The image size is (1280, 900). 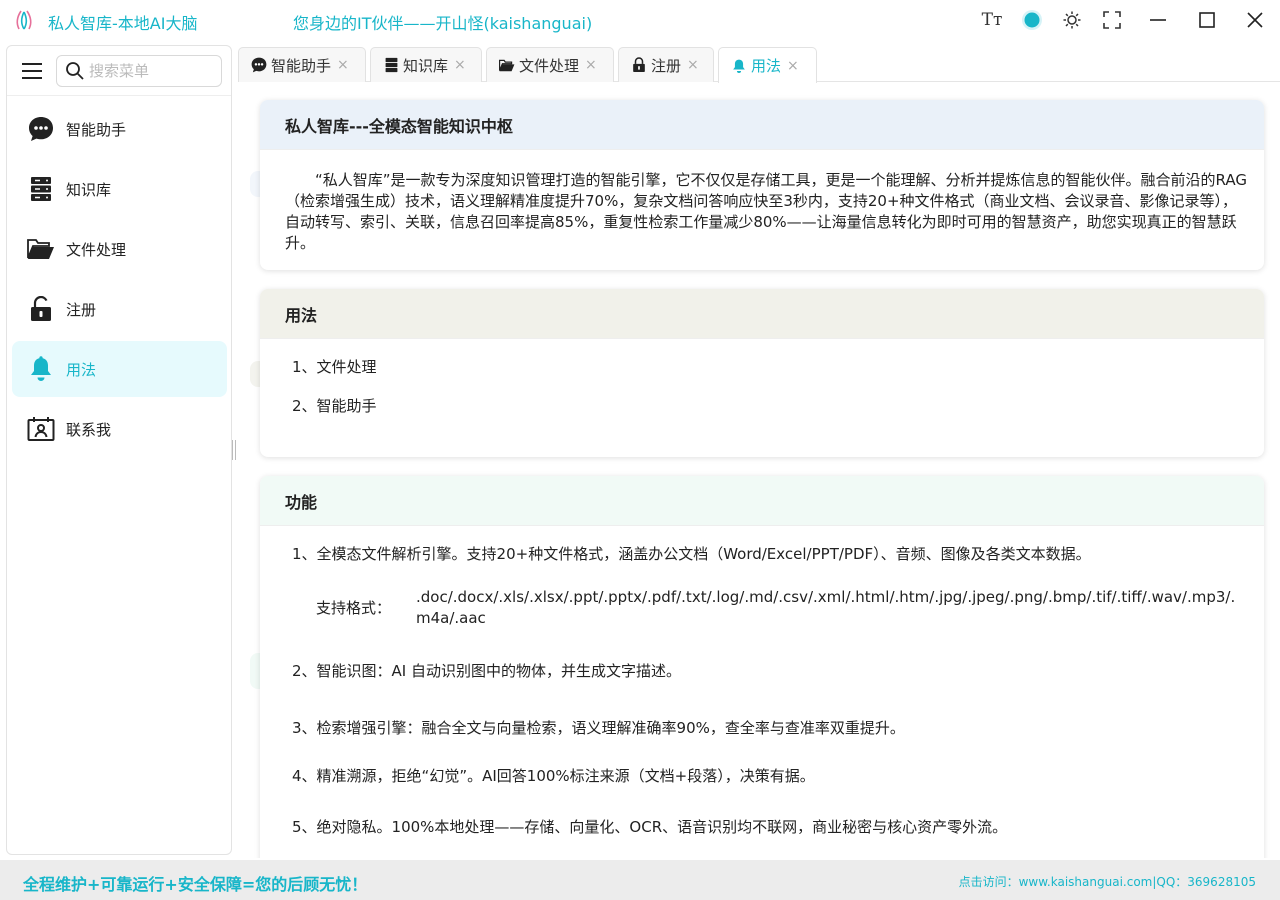 I want to click on hamburger-icon, so click(x=32, y=71).